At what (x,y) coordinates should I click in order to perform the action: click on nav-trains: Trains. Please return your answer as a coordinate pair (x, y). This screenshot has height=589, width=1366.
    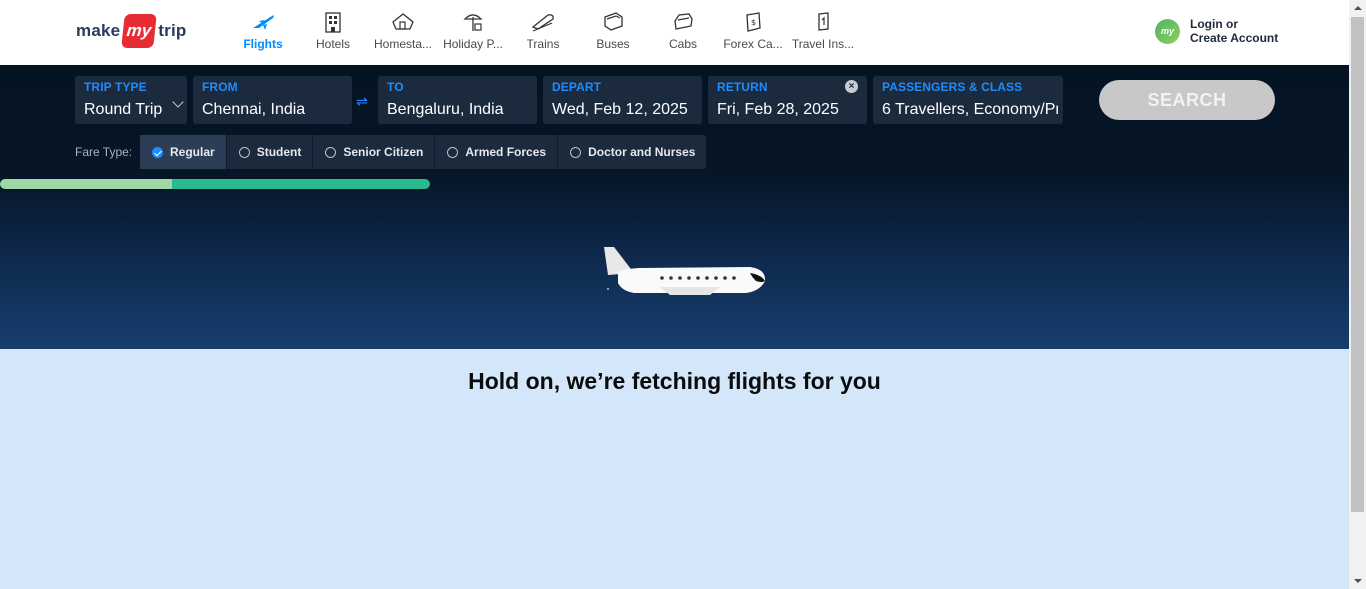
    Looking at the image, I should click on (543, 32).